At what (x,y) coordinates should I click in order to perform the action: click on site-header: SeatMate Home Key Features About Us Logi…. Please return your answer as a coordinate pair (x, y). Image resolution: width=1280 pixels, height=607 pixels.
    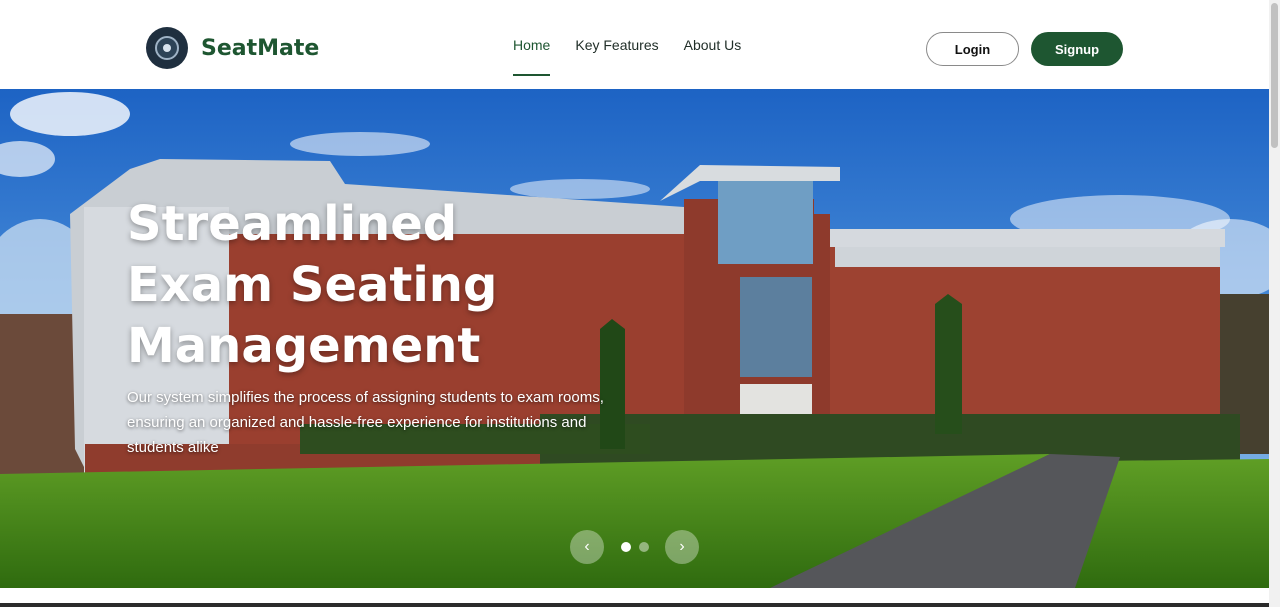
    Looking at the image, I should click on (634, 44).